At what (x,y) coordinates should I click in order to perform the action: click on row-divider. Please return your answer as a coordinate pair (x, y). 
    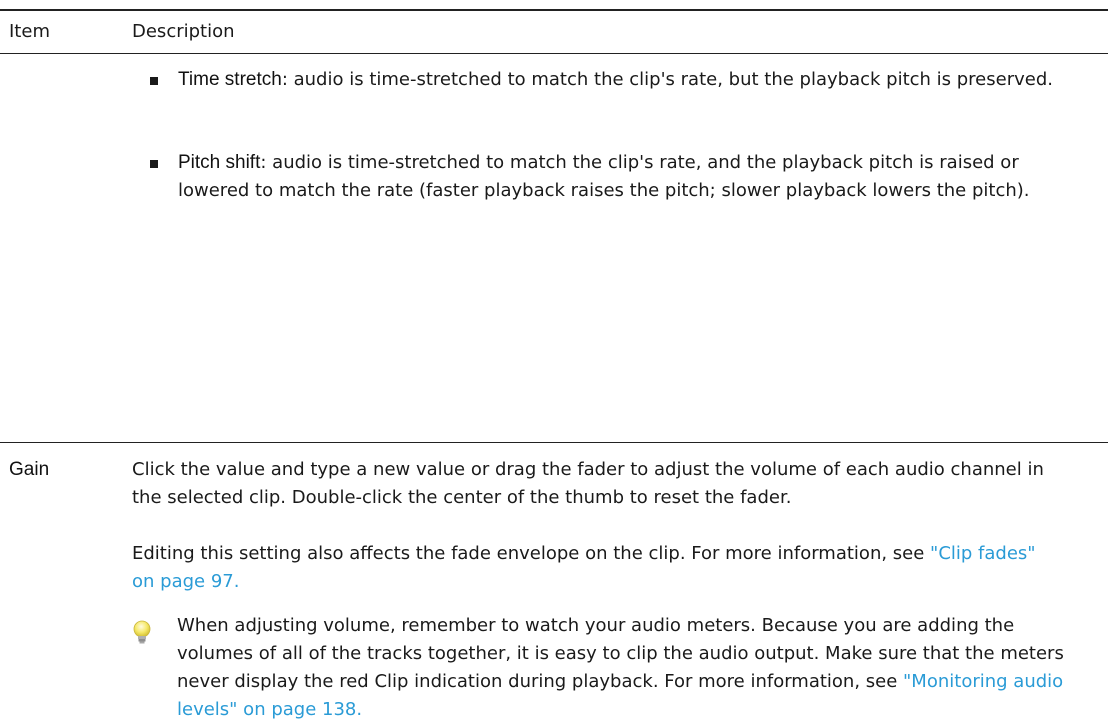
    Looking at the image, I should click on (554, 442).